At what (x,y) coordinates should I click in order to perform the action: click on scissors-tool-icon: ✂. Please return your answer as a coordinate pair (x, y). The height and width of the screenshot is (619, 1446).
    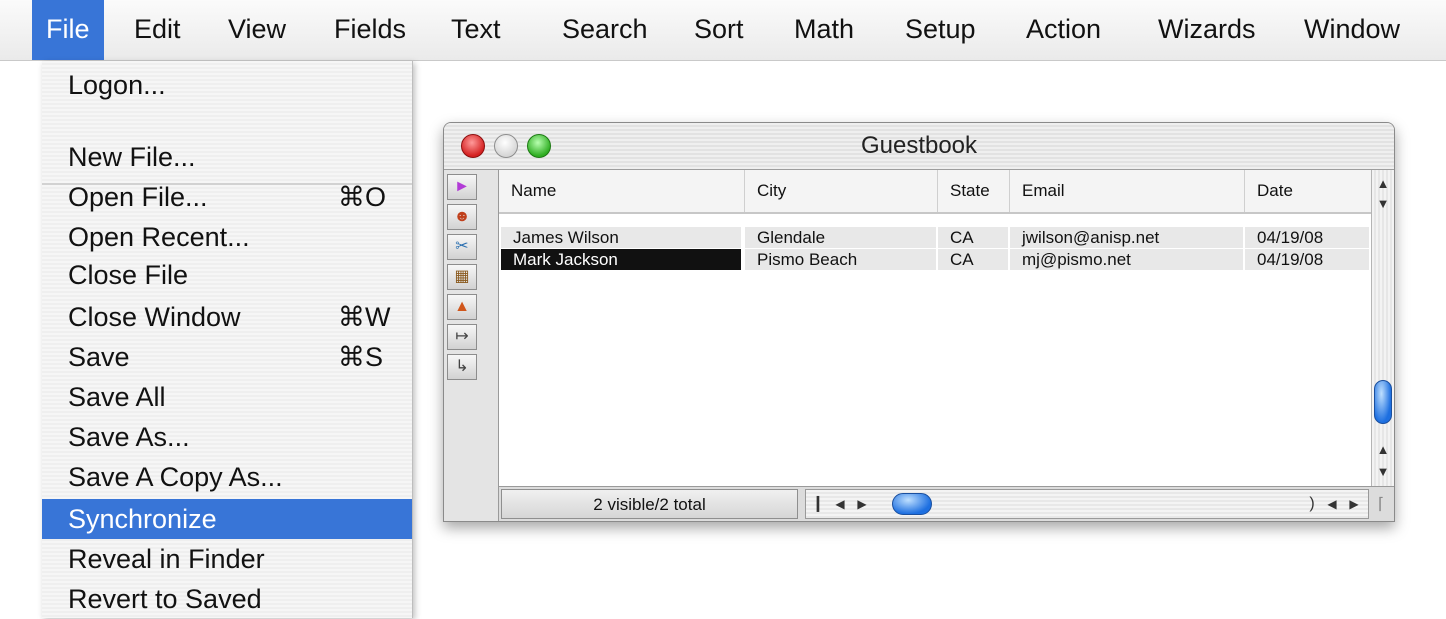
    Looking at the image, I should click on (462, 247).